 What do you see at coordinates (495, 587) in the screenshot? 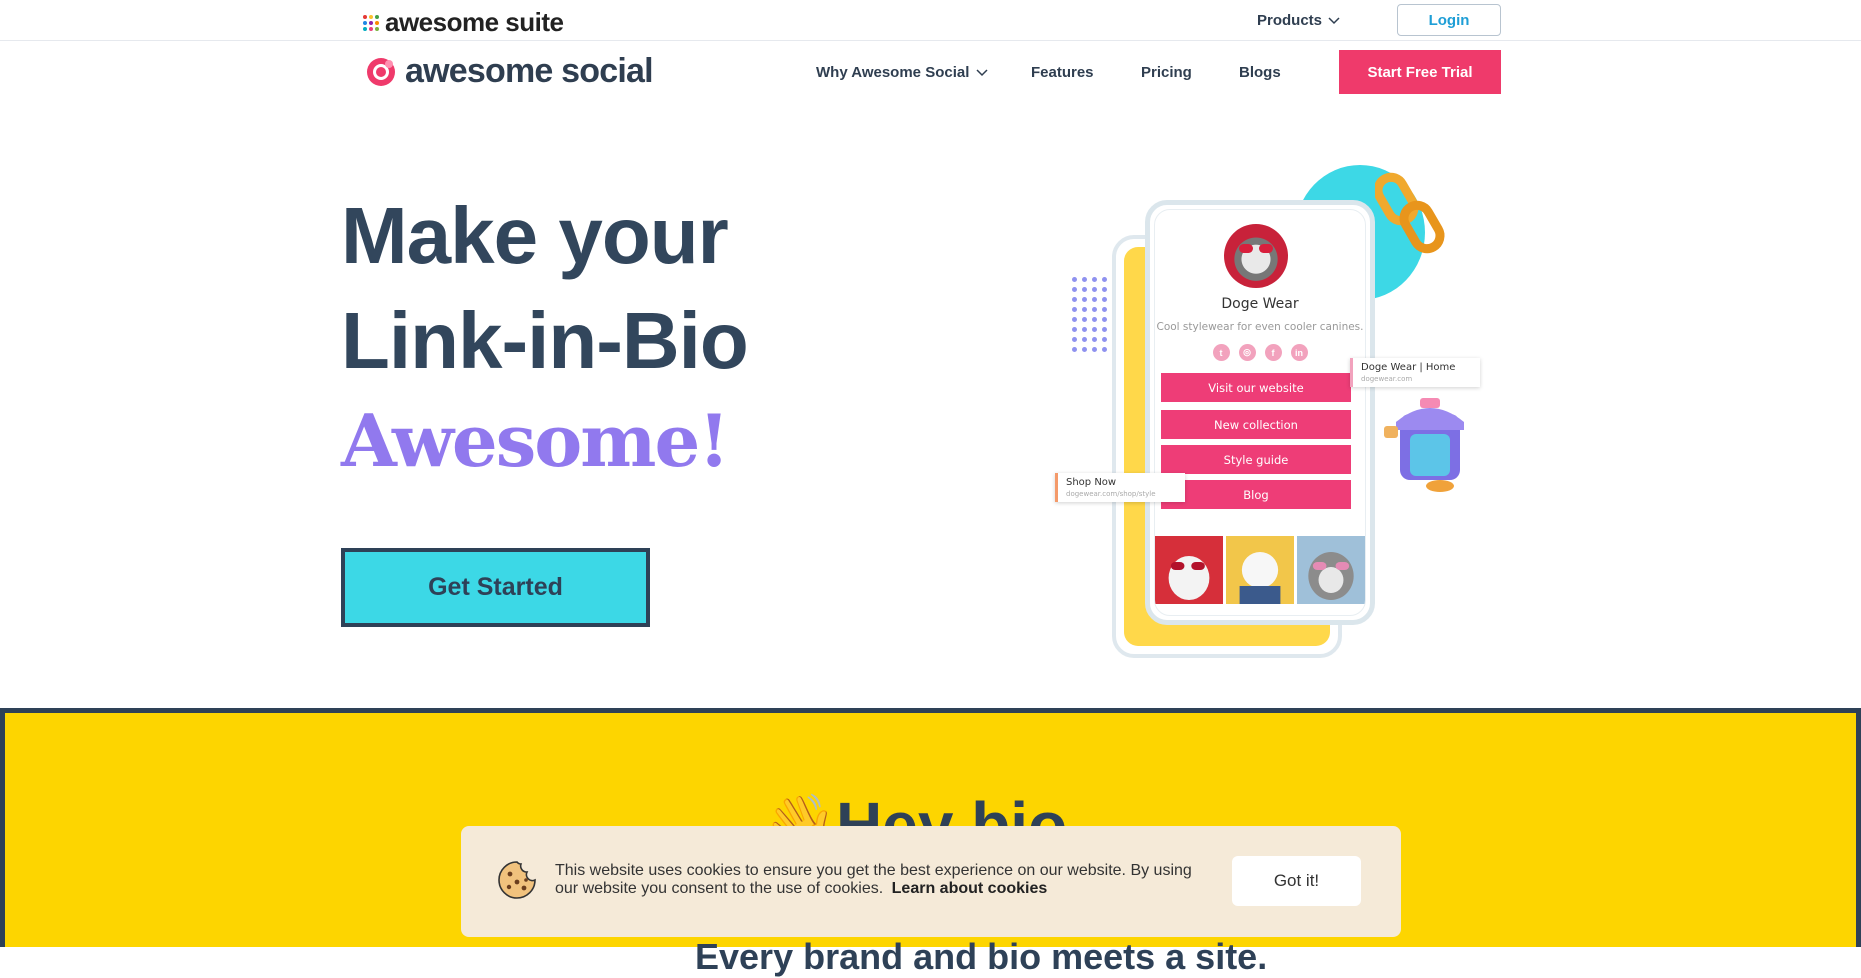
I see `get-started-button: Get Started` at bounding box center [495, 587].